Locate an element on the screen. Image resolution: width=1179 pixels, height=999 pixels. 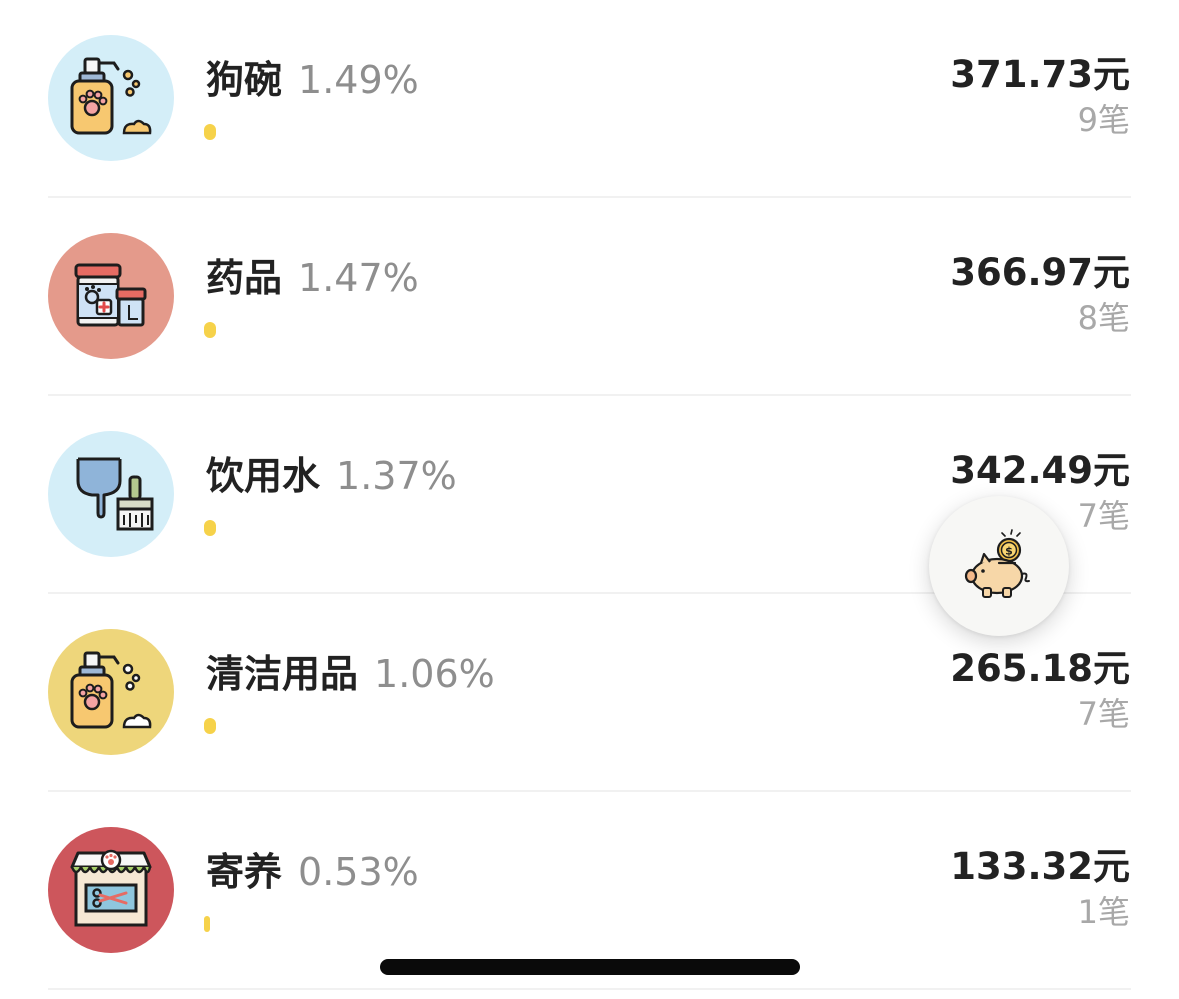
home-indicator is located at coordinates (590, 967).